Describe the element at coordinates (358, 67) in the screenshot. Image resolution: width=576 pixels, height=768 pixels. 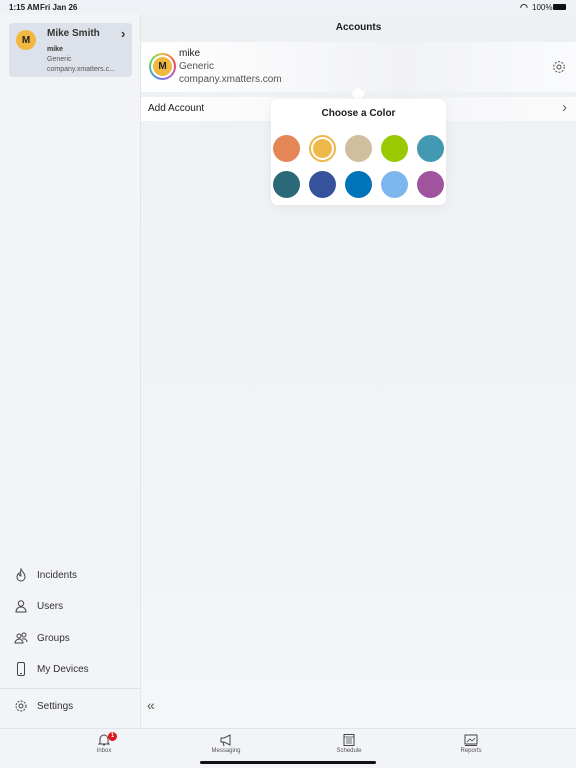
I see `account-row: M mike Generic company.xmatters.com` at that location.